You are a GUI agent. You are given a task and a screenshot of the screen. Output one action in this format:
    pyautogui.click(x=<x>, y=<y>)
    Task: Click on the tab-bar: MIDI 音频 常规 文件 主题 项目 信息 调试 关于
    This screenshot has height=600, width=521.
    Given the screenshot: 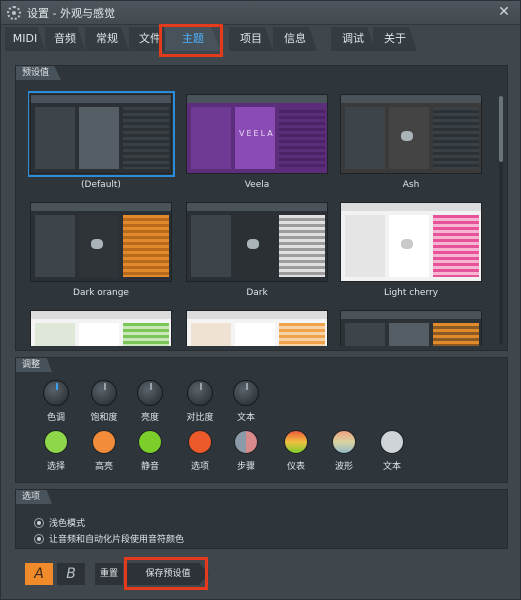 What is the action you would take?
    pyautogui.click(x=260, y=39)
    